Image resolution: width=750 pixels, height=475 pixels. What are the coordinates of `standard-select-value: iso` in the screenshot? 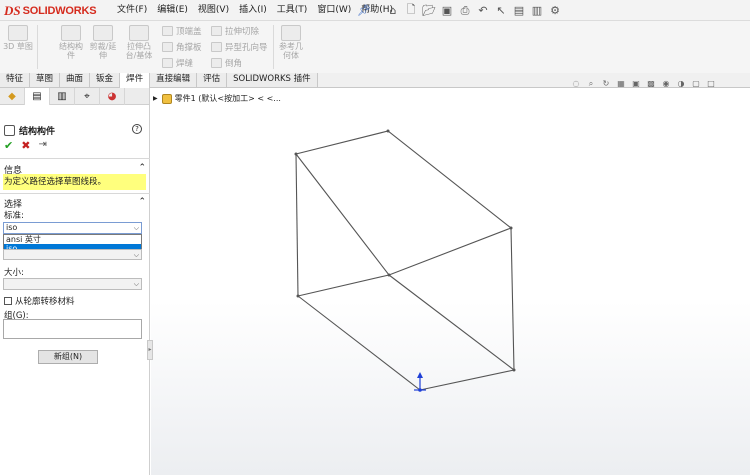 It's located at (12, 227).